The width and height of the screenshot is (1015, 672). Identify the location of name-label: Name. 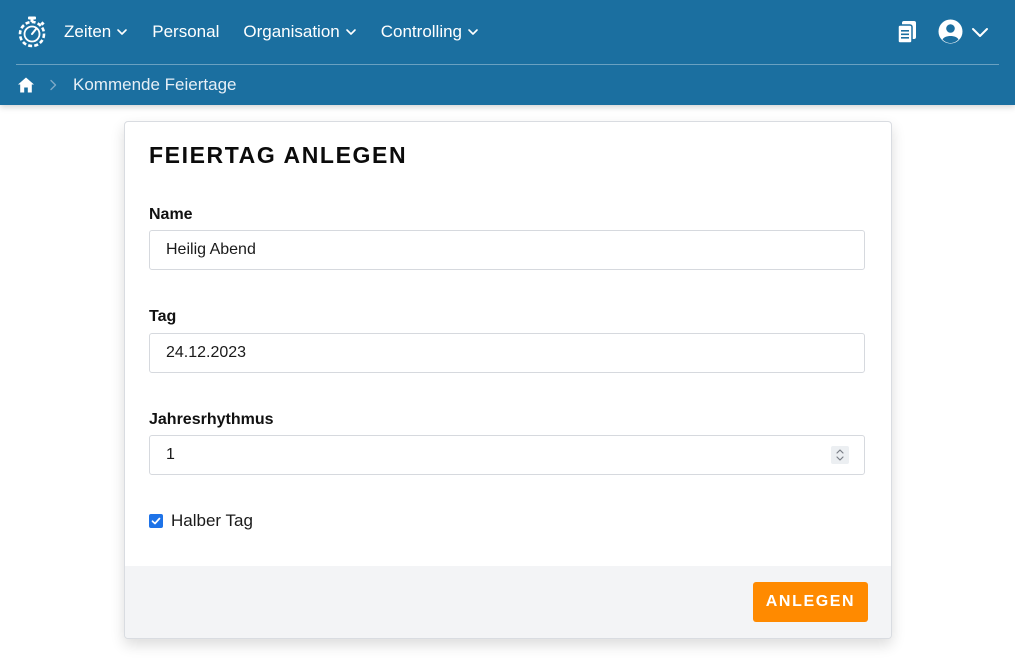
(171, 214).